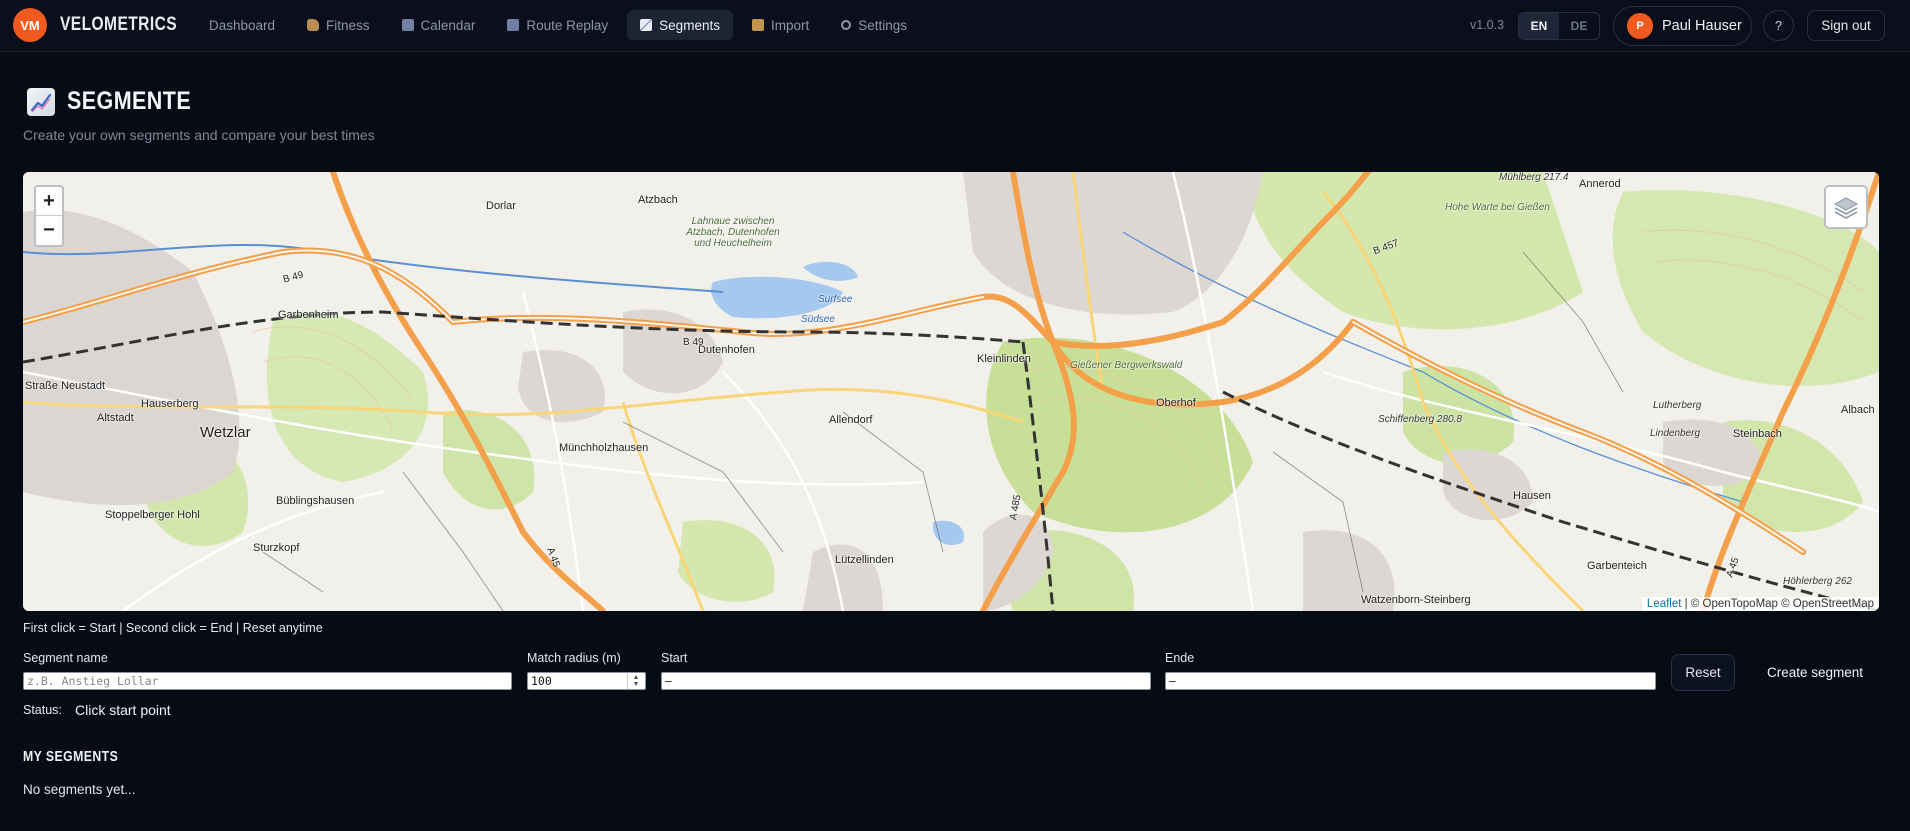  I want to click on status-value: Click start point, so click(123, 710).